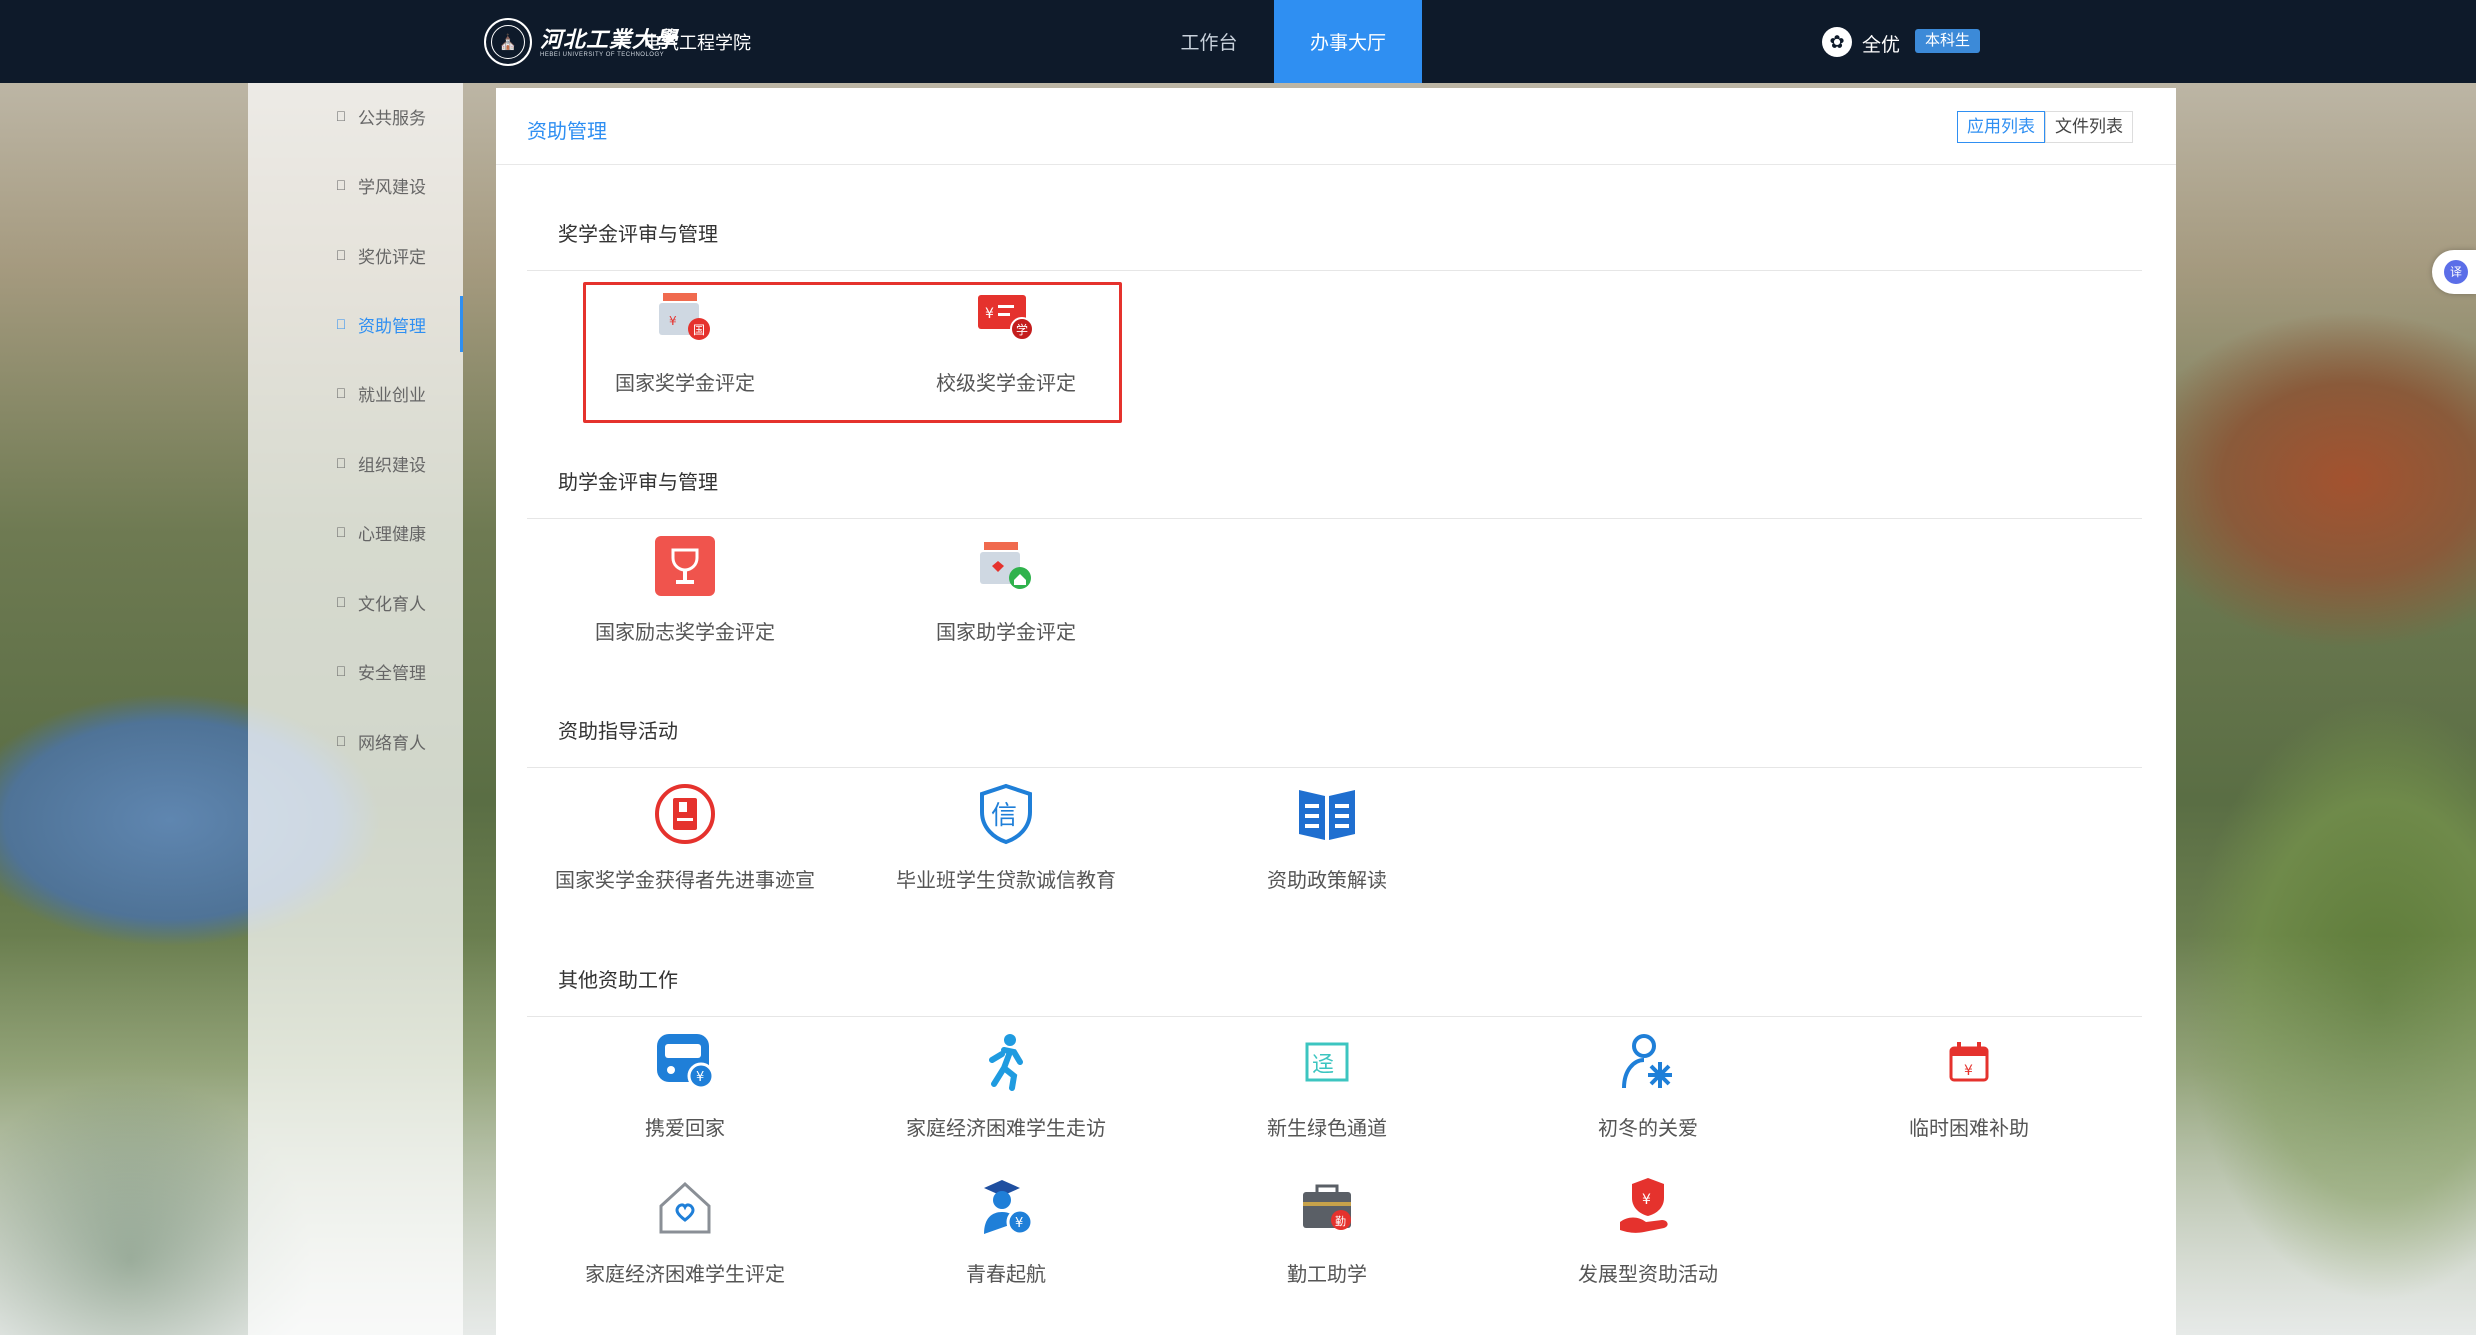 The height and width of the screenshot is (1335, 2476). What do you see at coordinates (638, 483) in the screenshot?
I see `section-title: 助学金评审与管理` at bounding box center [638, 483].